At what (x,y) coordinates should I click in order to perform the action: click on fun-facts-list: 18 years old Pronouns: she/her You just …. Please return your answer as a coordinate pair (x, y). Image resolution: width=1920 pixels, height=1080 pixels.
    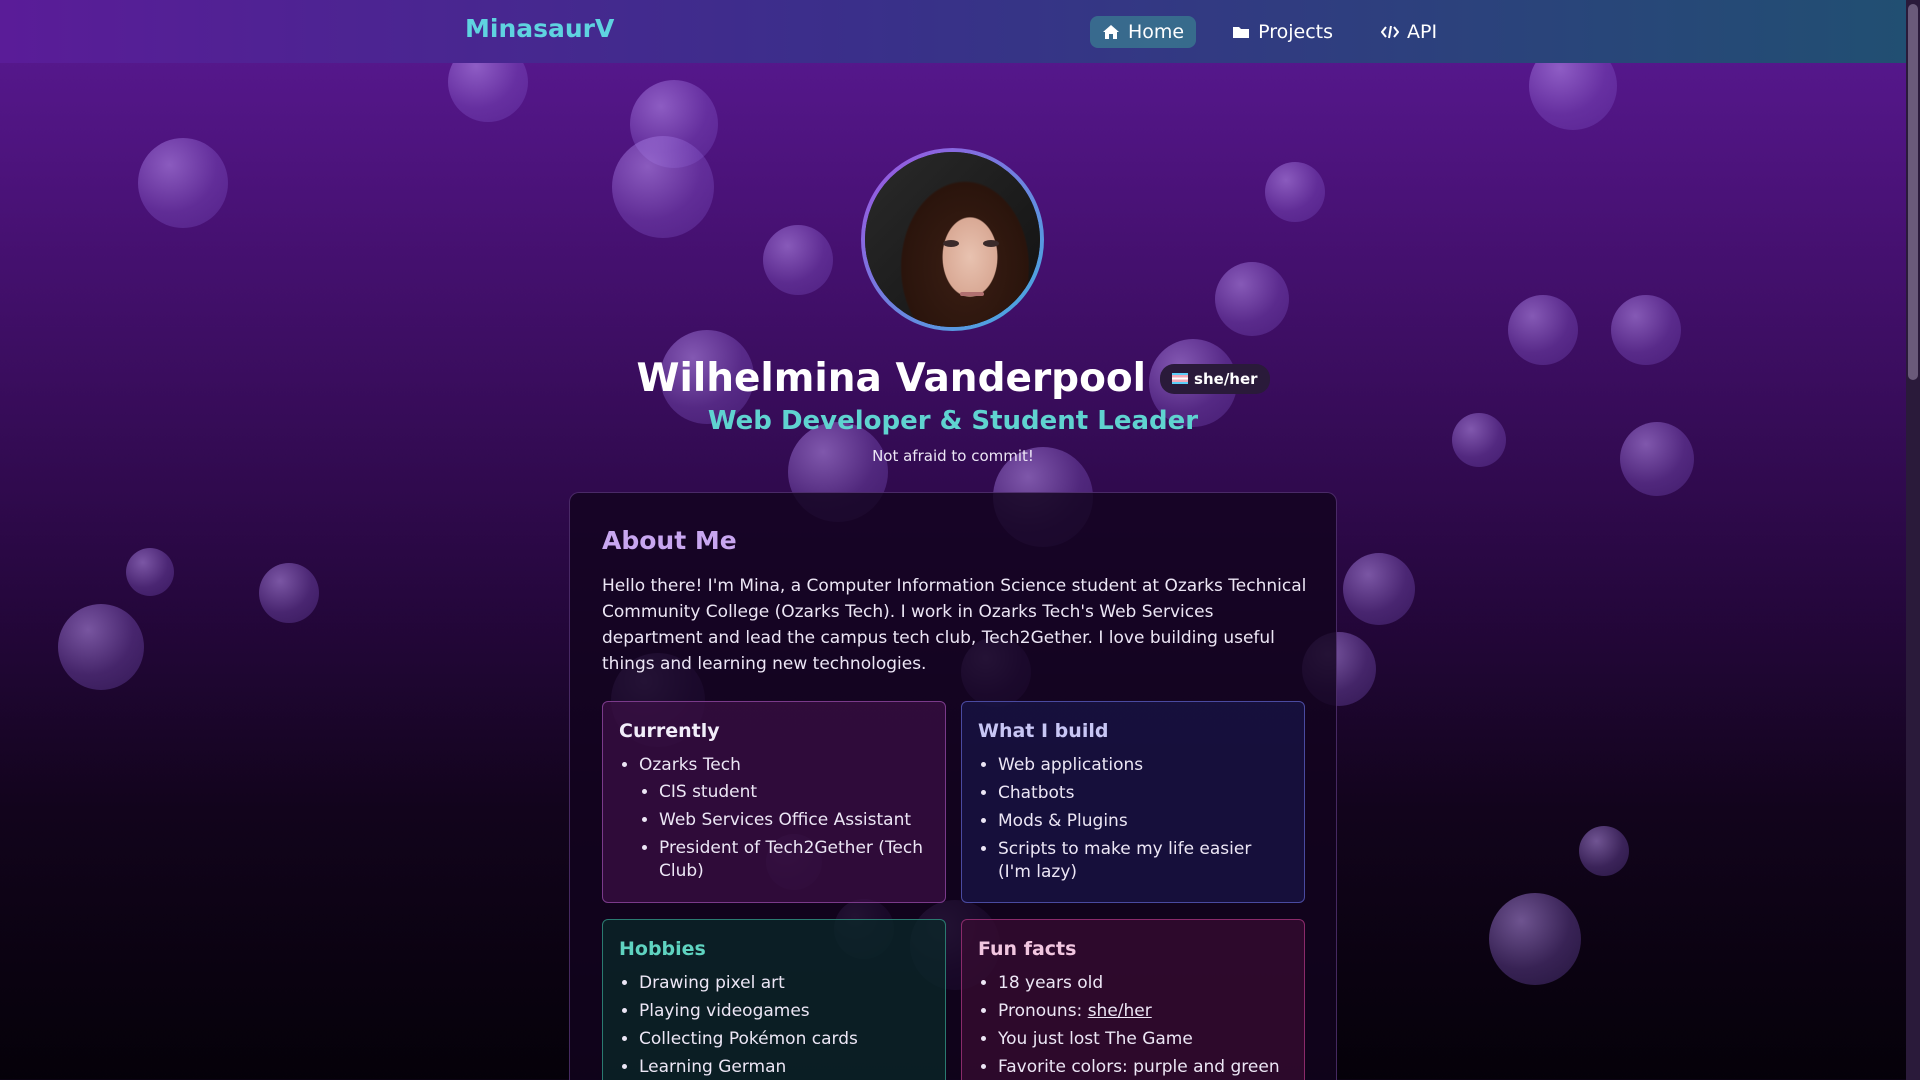
    Looking at the image, I should click on (1133, 1025).